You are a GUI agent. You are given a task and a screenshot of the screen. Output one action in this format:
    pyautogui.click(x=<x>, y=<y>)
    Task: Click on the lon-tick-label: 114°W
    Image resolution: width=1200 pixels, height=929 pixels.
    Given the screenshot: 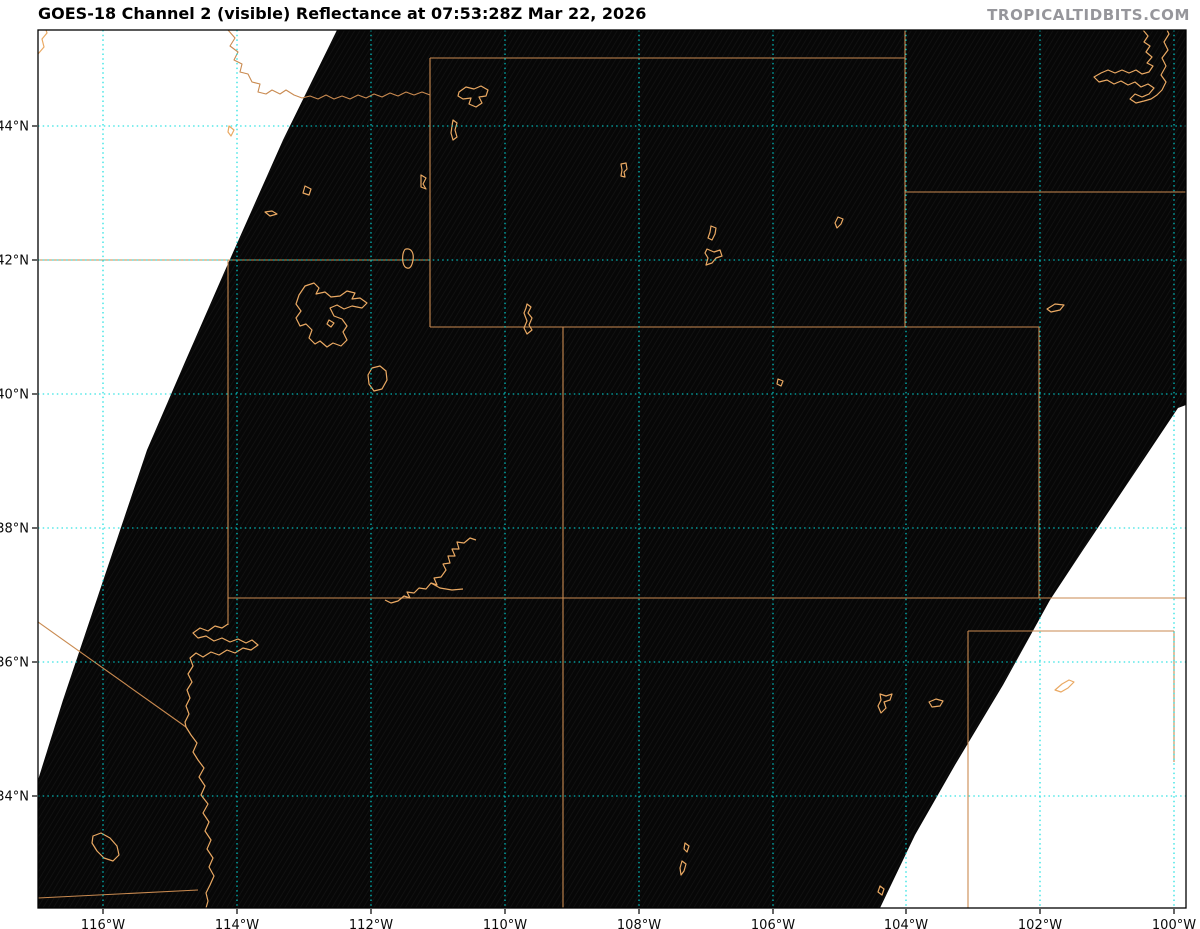 What is the action you would take?
    pyautogui.click(x=237, y=923)
    